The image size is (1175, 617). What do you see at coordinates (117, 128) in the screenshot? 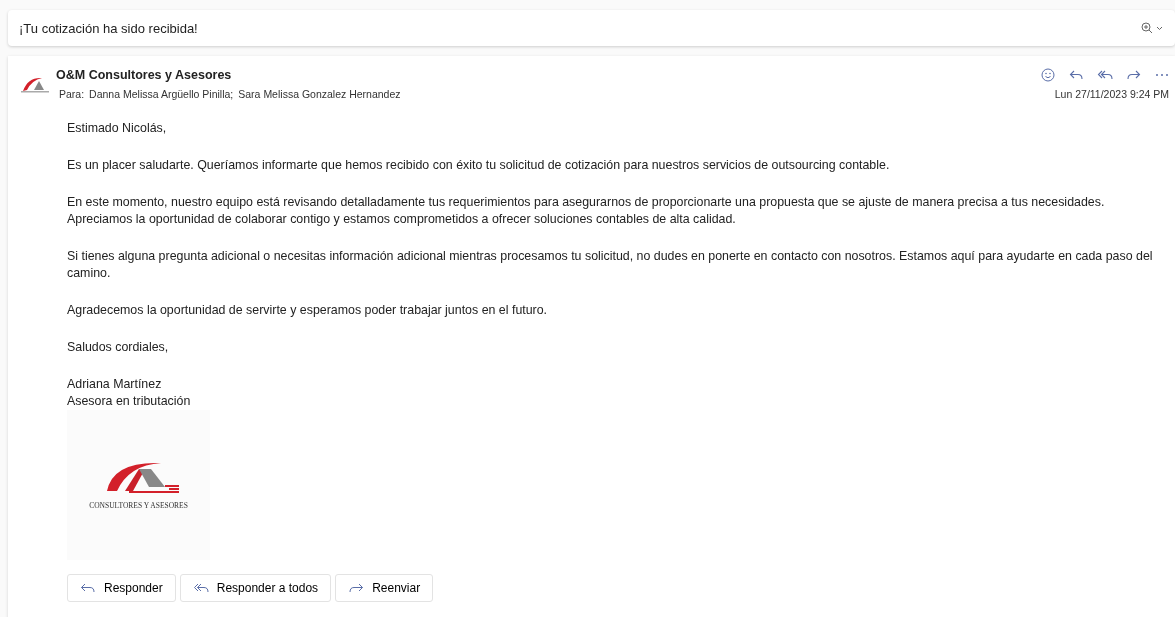
I see `body-paragraph: Estimado Nicolás,` at bounding box center [117, 128].